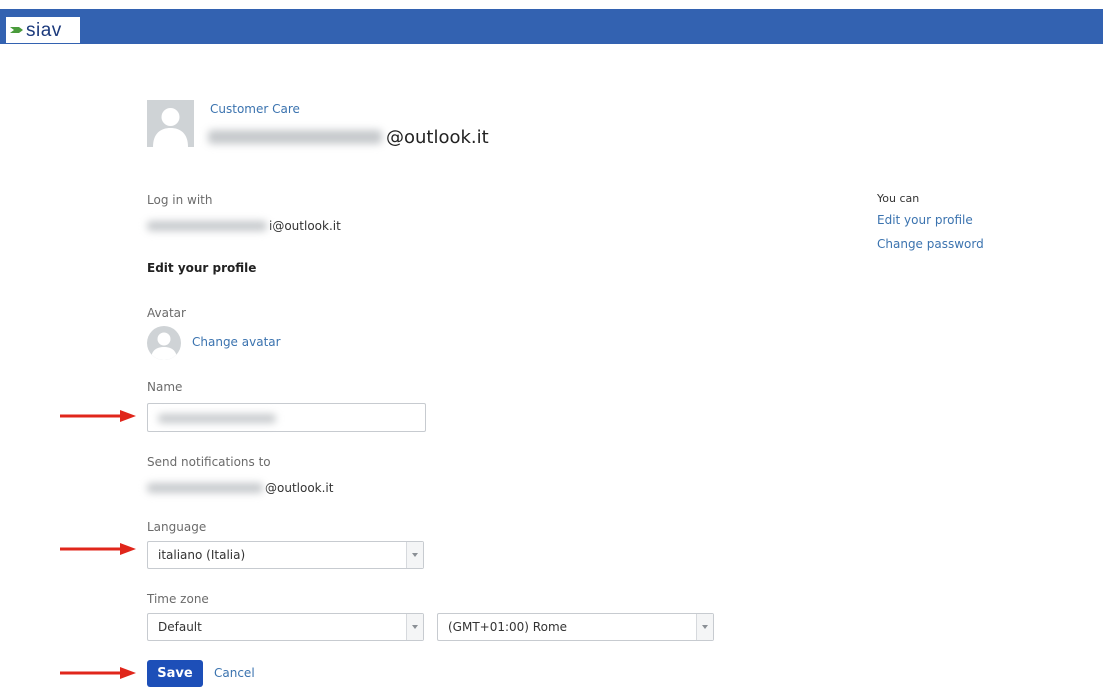  I want to click on sidebar-change-password-link: Change password, so click(930, 244).